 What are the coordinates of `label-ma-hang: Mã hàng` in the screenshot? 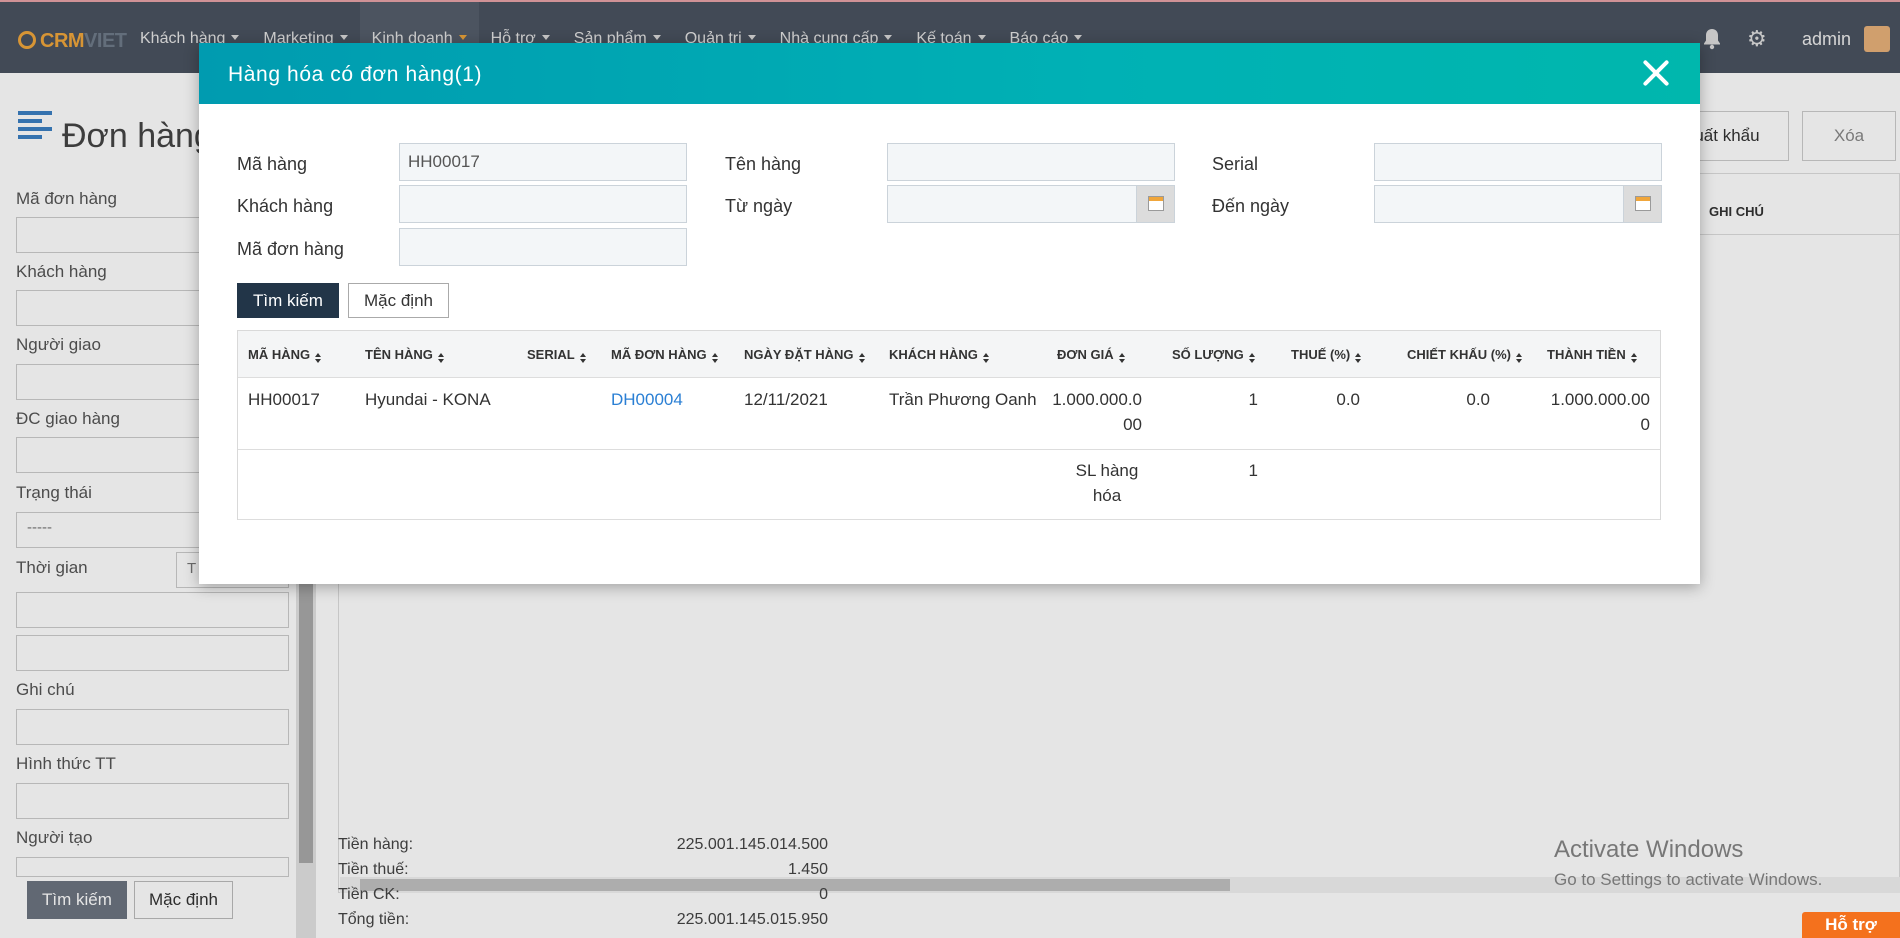 It's located at (272, 164).